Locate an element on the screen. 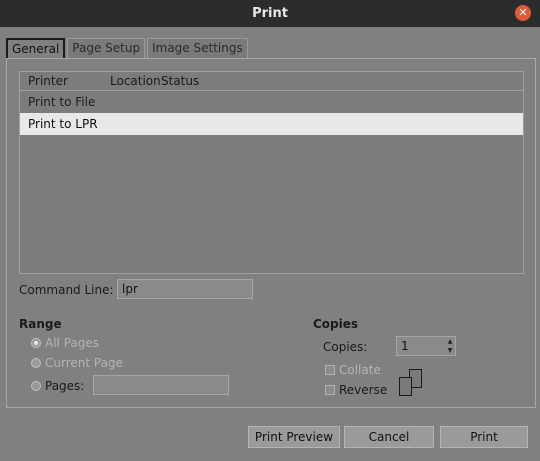 The height and width of the screenshot is (461, 540). cancel-button: Cancel is located at coordinates (389, 437).